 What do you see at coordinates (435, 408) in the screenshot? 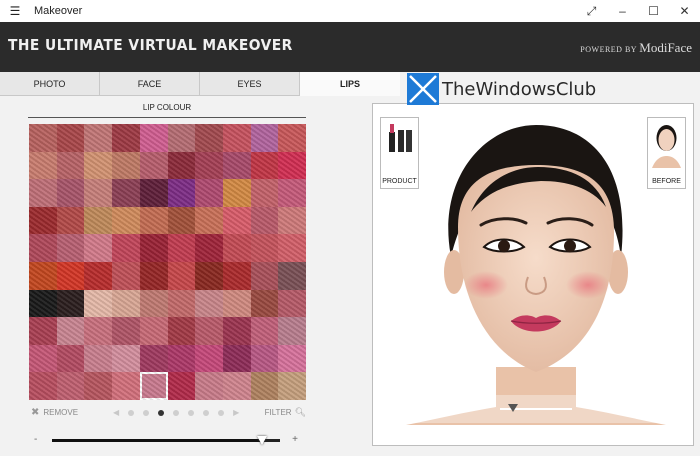
I see `undo-icon: ↶` at bounding box center [435, 408].